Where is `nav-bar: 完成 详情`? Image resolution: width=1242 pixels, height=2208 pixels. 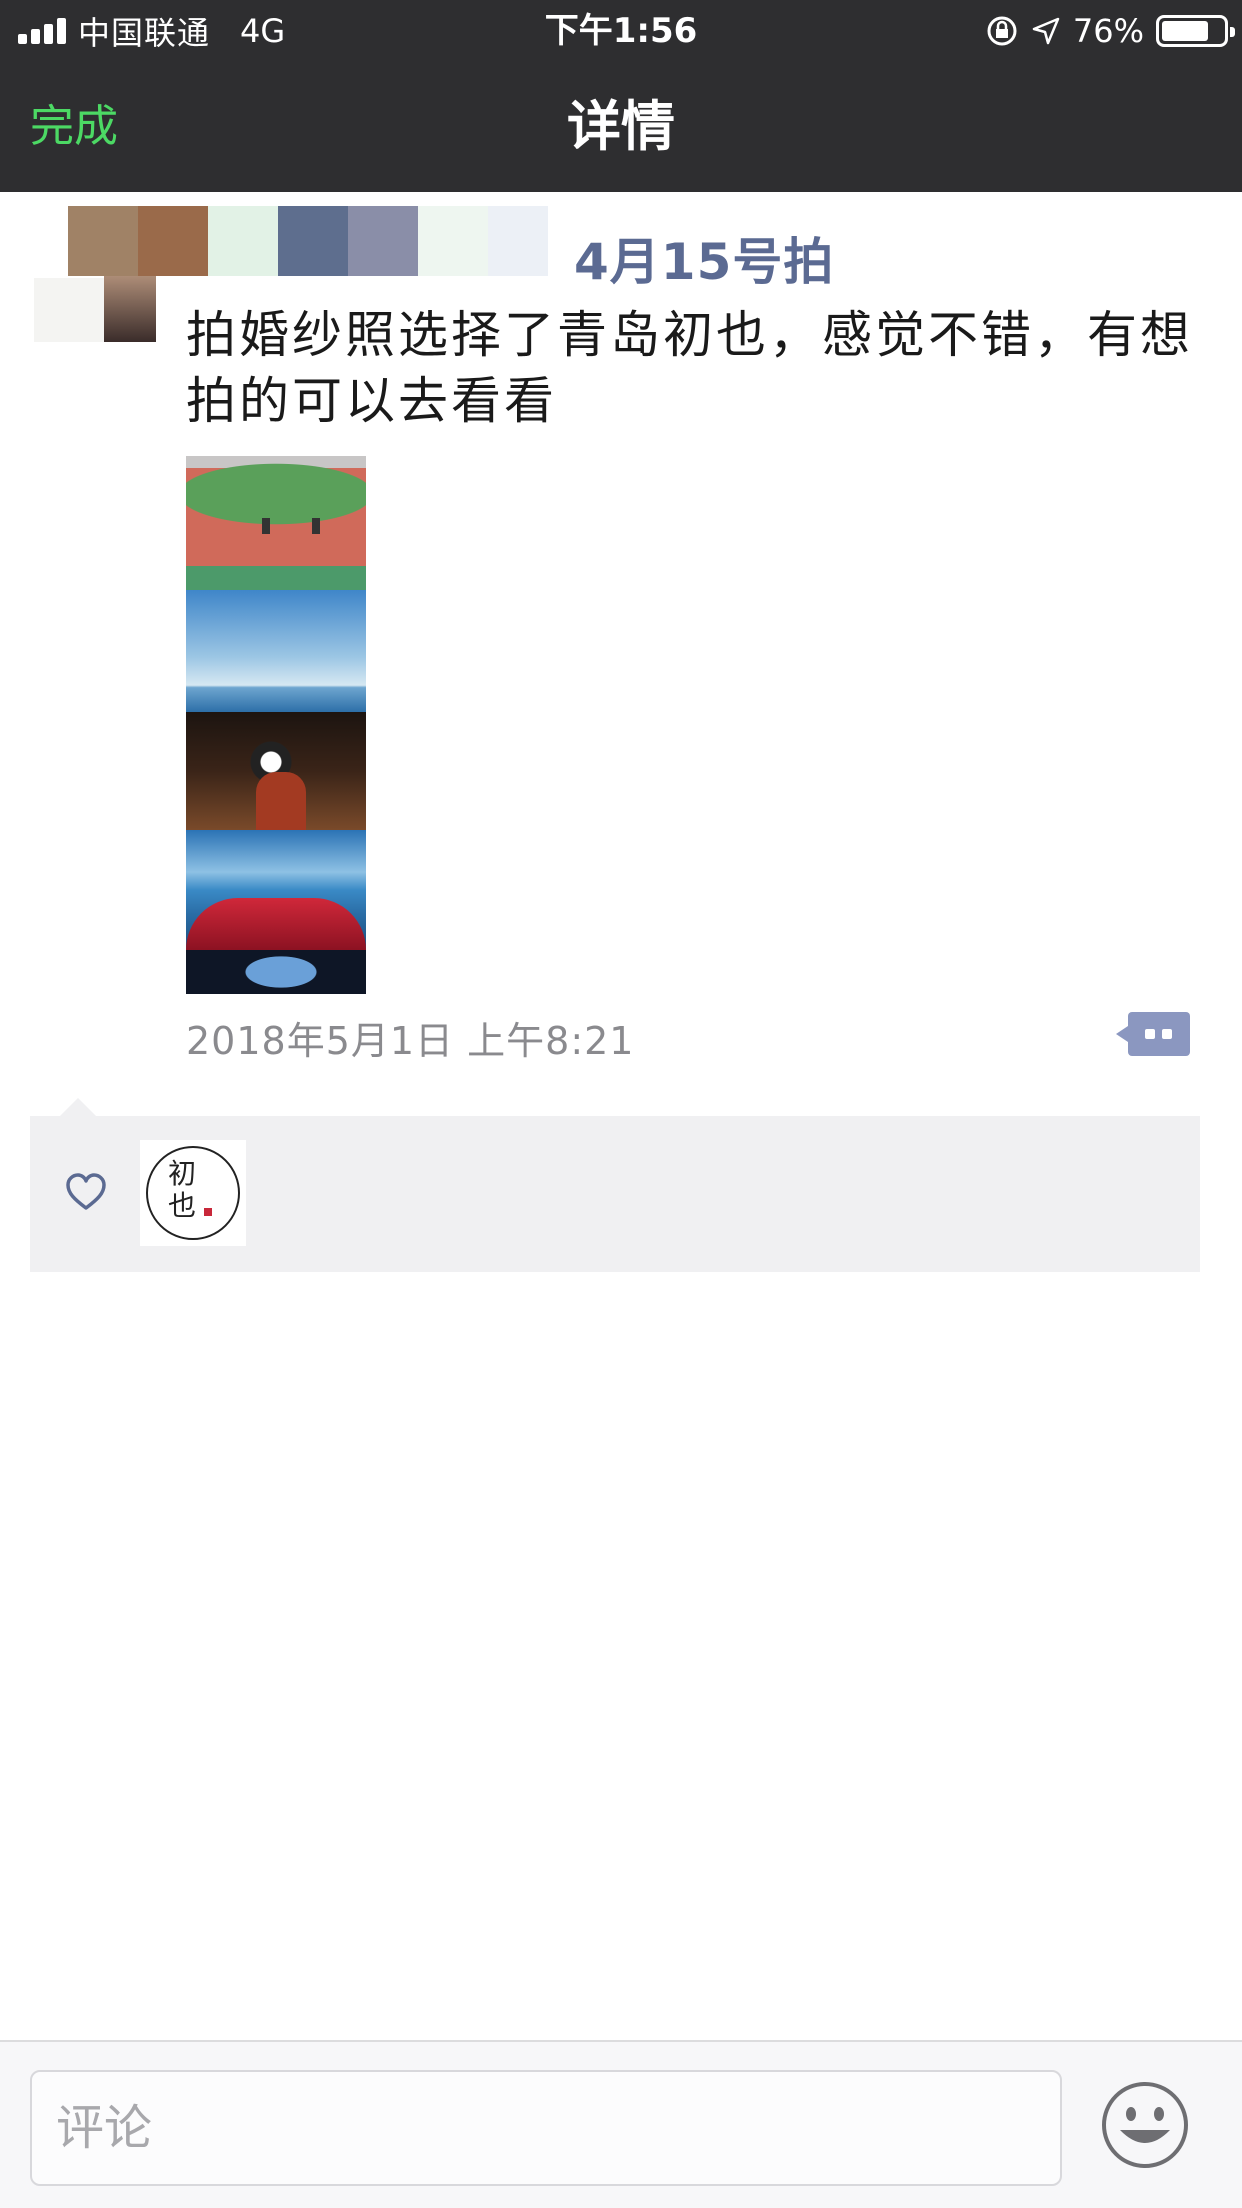 nav-bar: 完成 详情 is located at coordinates (621, 127).